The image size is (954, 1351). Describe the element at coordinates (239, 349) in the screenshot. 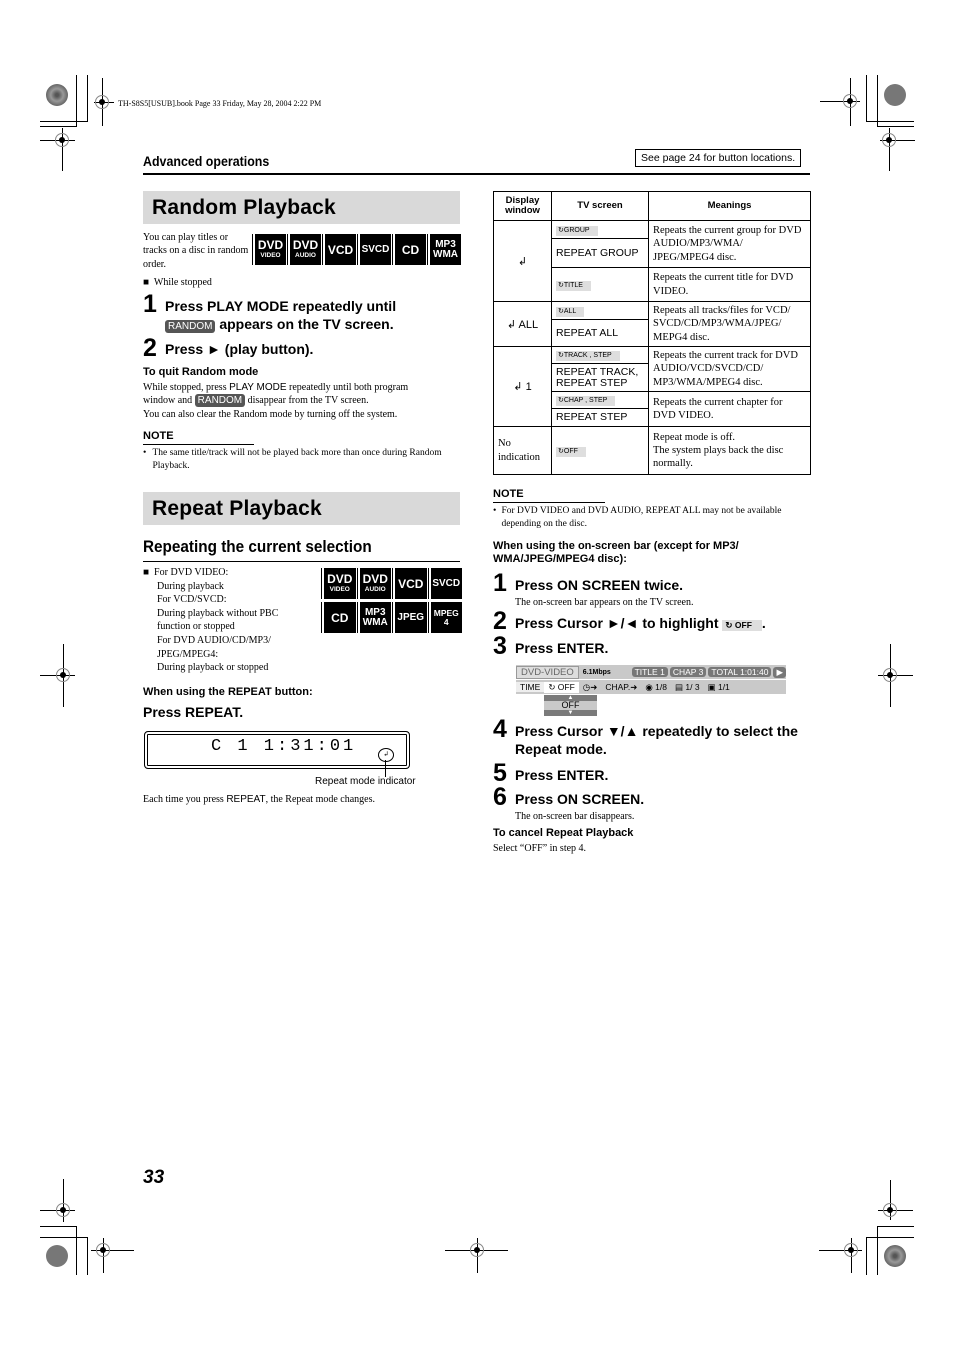

I see `random-step-2: Press ► (play button).` at that location.